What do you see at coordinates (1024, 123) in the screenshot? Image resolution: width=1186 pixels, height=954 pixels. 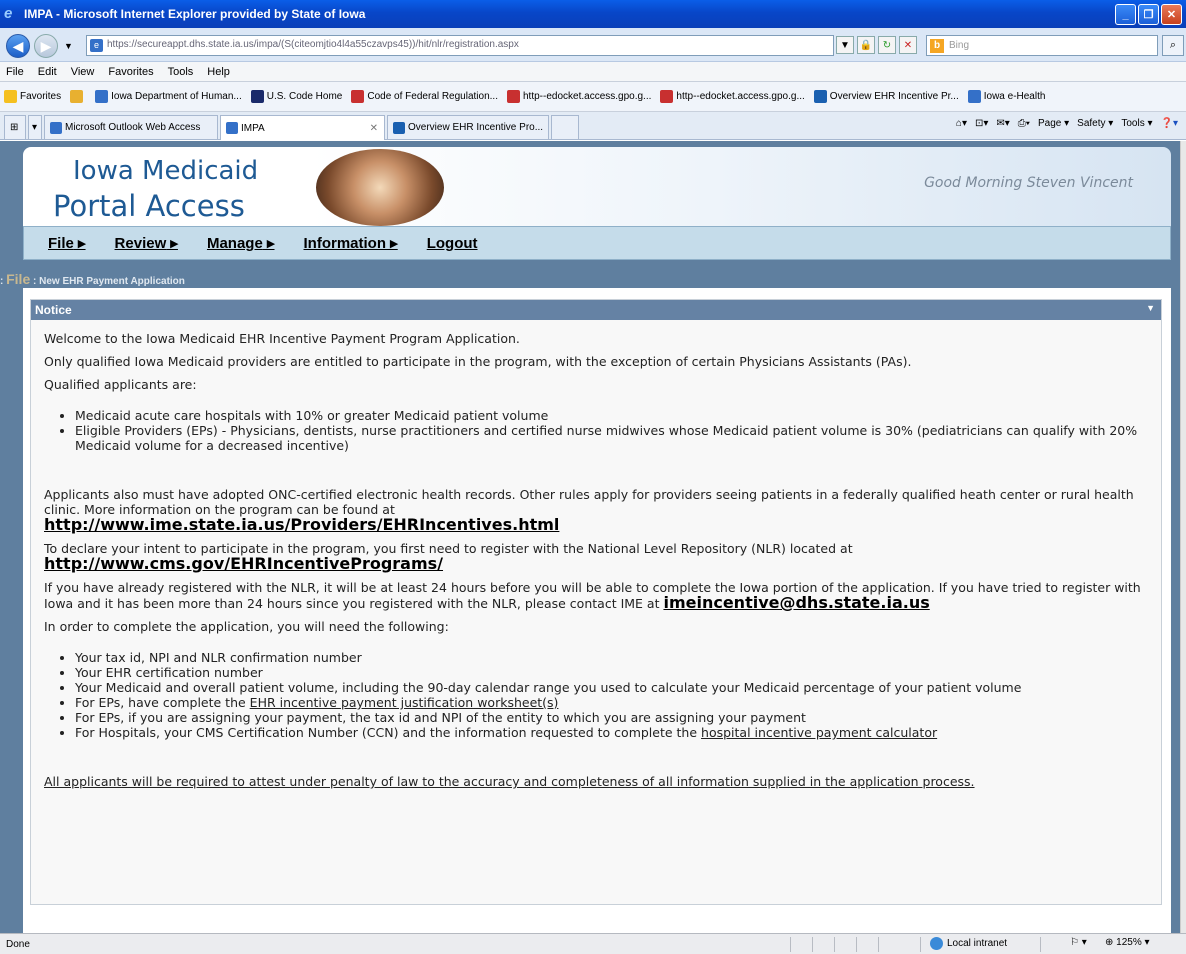 I see `print-icon: ⎙▾` at bounding box center [1024, 123].